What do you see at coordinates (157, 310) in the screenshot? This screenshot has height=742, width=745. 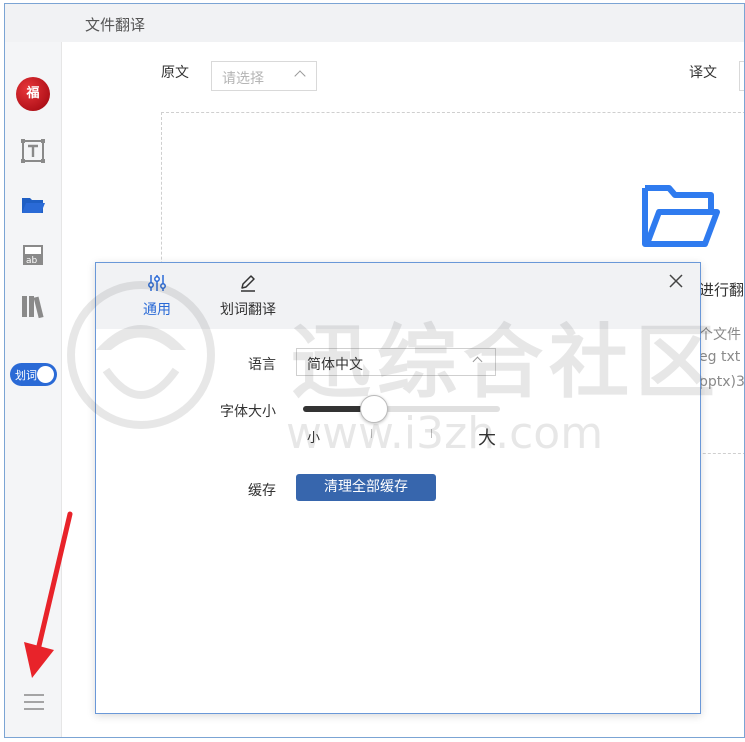 I see `tab-general-label: 通用` at bounding box center [157, 310].